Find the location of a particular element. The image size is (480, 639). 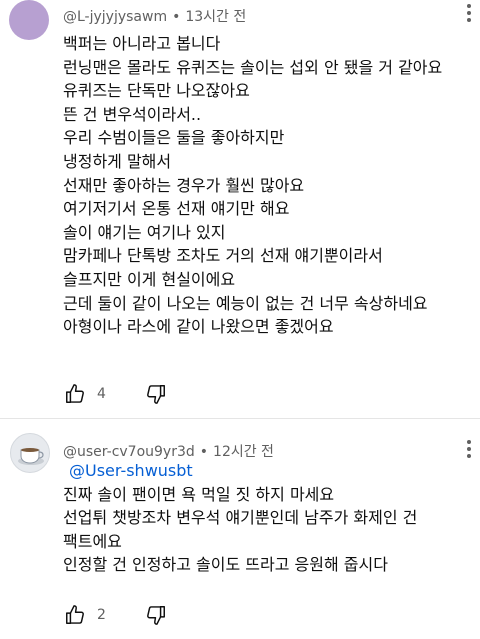

comment-line: 우리 수범이들은 둘을 좋아하지만 is located at coordinates (174, 138).